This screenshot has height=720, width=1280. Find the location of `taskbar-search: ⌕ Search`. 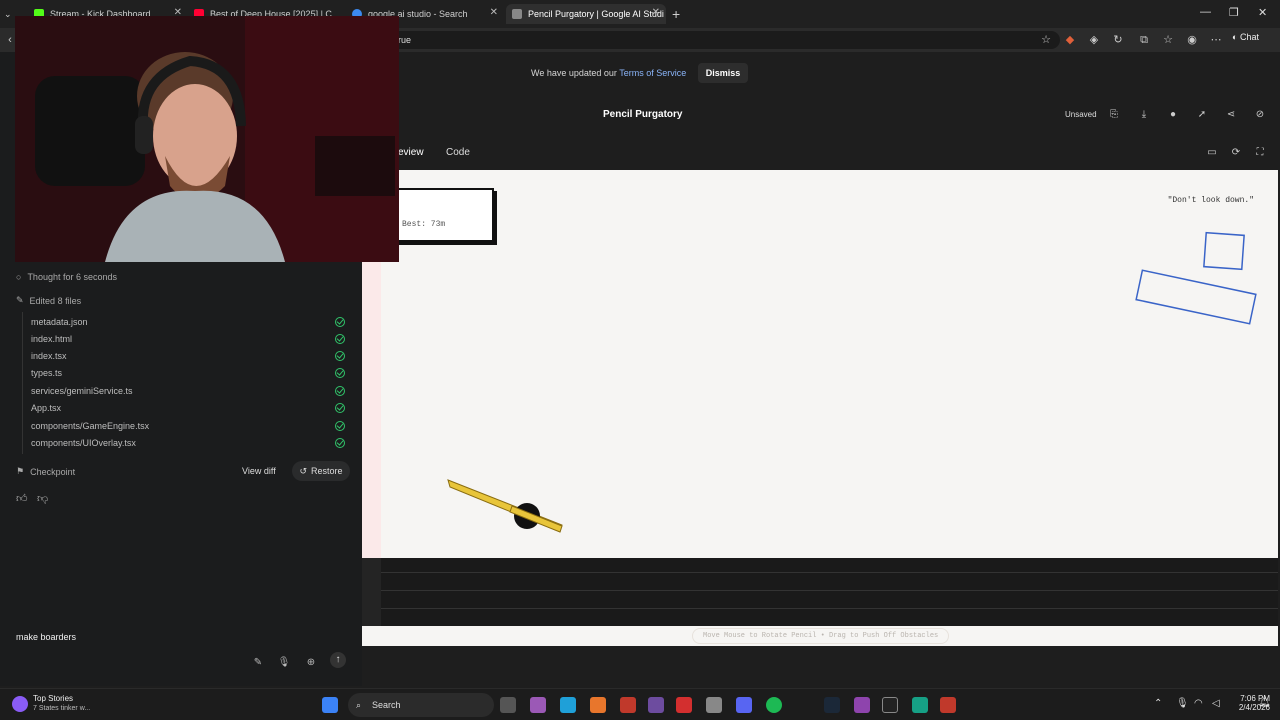

taskbar-search: ⌕ Search is located at coordinates (421, 705).